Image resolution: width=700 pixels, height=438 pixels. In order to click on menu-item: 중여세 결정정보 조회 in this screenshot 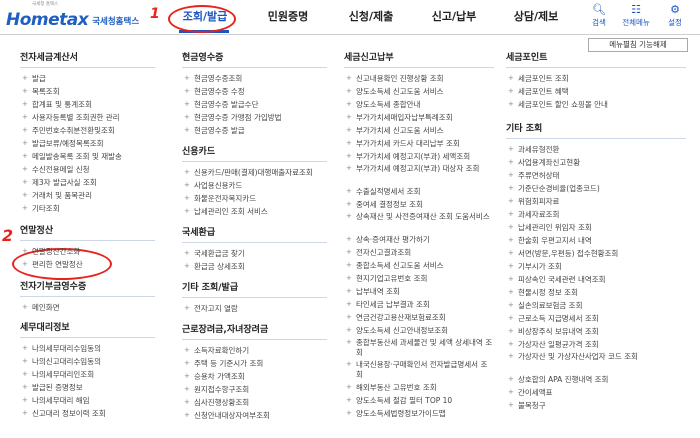, I will do `click(419, 204)`.